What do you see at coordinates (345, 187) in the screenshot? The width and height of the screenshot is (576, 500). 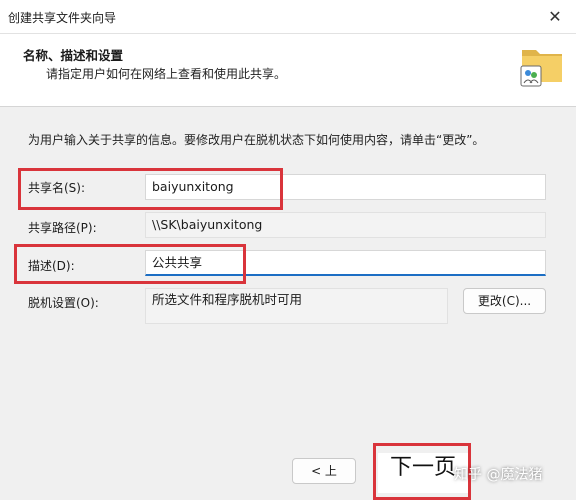 I see `share-name-input: baiyunxitong` at bounding box center [345, 187].